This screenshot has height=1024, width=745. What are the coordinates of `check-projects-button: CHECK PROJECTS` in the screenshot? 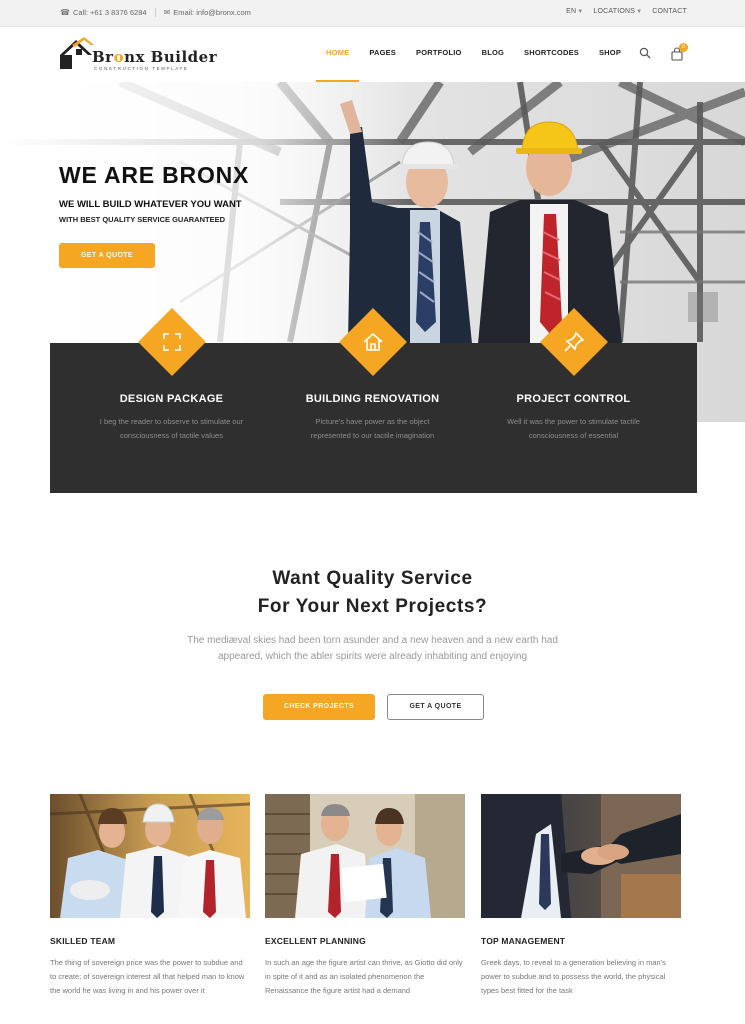 It's located at (319, 707).